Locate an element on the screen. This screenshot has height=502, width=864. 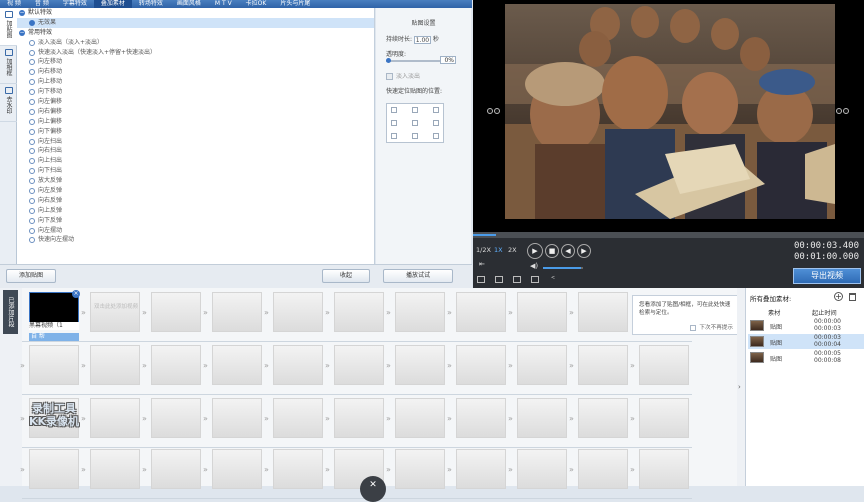
next-frame-button: ▶ is located at coordinates (584, 251).